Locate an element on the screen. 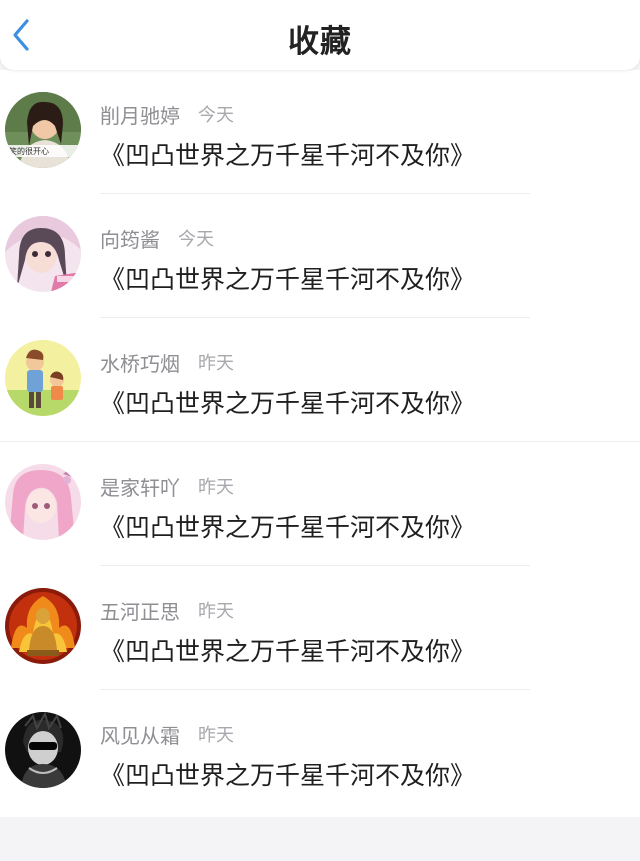 Image resolution: width=640 pixels, height=861 pixels. avatar: 笑的很开心 is located at coordinates (43, 130).